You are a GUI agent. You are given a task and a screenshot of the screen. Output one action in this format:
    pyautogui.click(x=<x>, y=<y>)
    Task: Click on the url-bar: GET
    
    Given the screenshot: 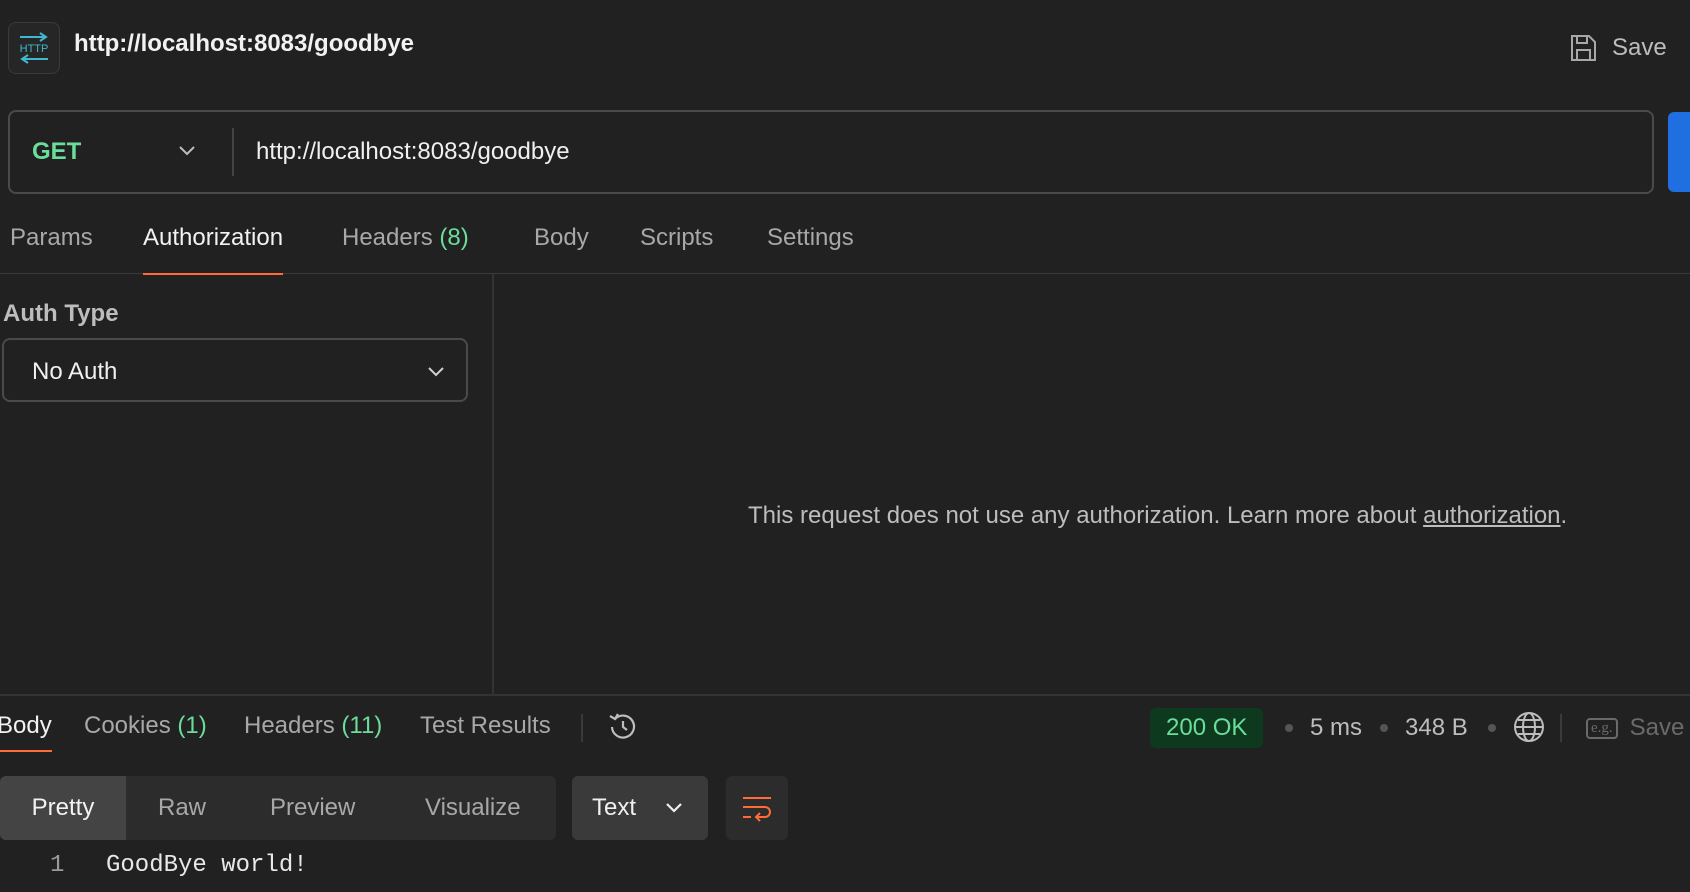 What is the action you would take?
    pyautogui.click(x=831, y=152)
    